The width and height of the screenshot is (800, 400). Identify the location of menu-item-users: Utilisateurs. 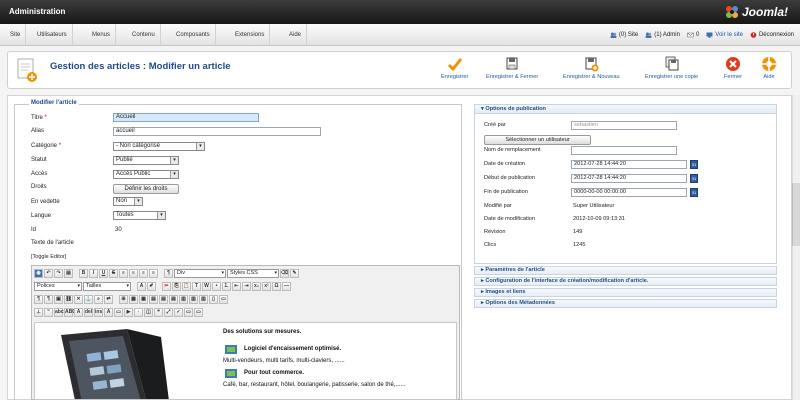
(52, 35).